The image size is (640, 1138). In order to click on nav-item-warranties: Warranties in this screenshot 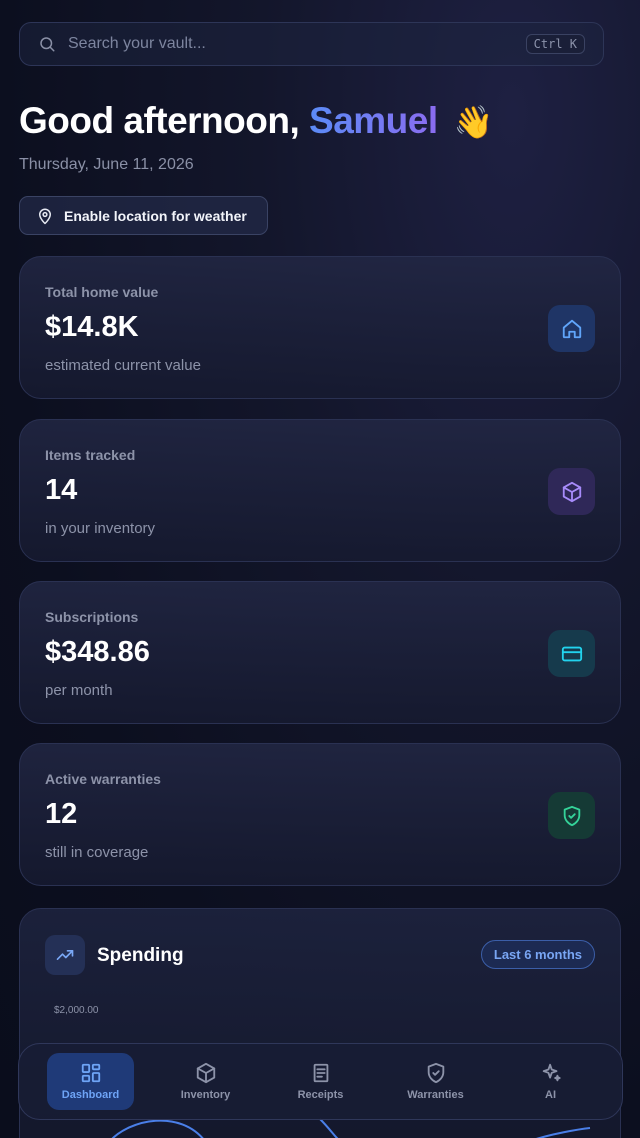, I will do `click(435, 1081)`.